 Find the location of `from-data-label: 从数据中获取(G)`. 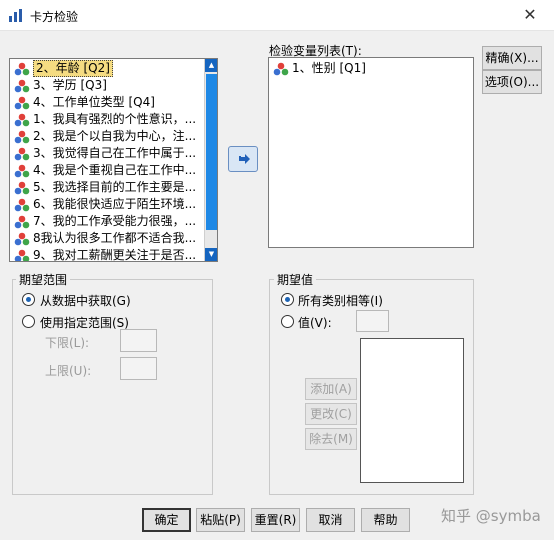

from-data-label: 从数据中获取(G) is located at coordinates (85, 300).